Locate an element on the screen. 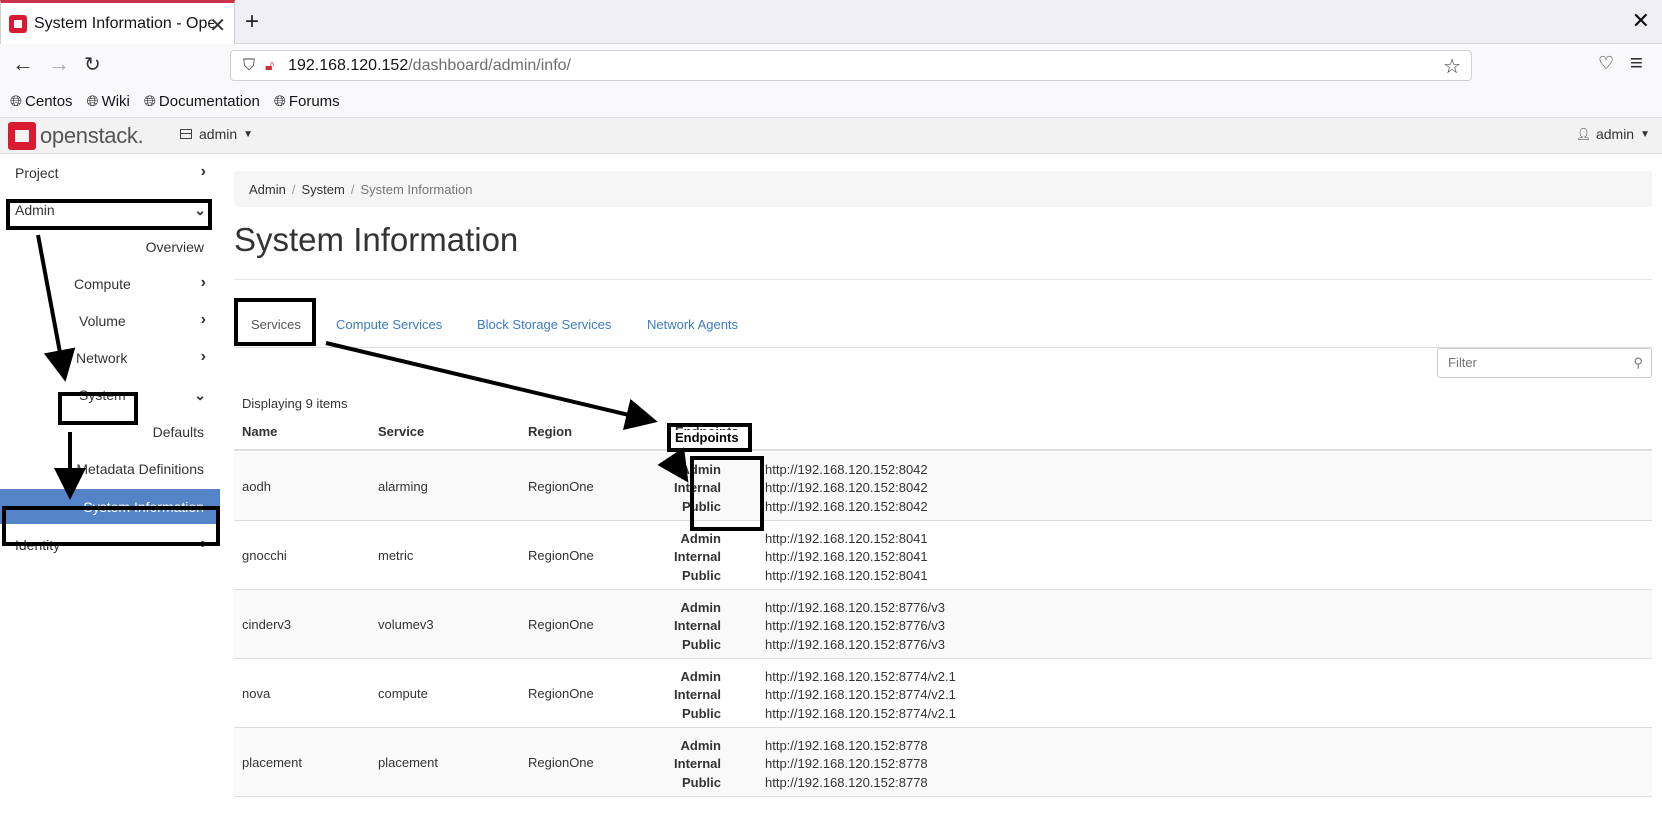 Image resolution: width=1662 pixels, height=818 pixels. tab-compute-services: Compute Services is located at coordinates (389, 324).